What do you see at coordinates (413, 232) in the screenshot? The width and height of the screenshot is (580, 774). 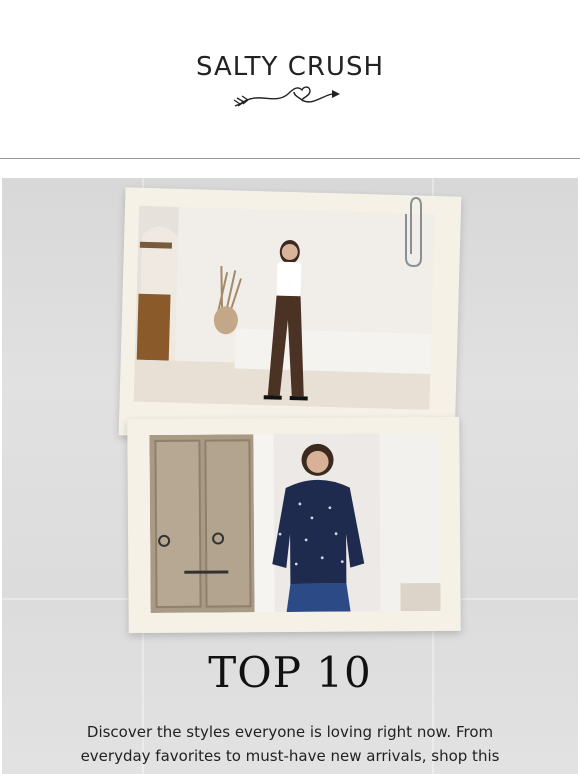 I see `paper-clip-icon` at bounding box center [413, 232].